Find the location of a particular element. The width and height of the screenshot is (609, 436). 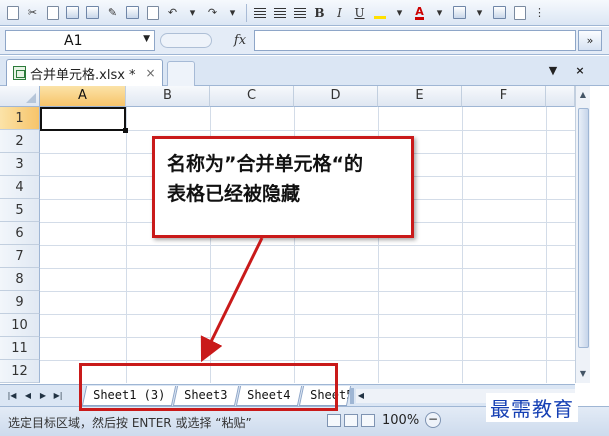

close-icon: × is located at coordinates (151, 73).